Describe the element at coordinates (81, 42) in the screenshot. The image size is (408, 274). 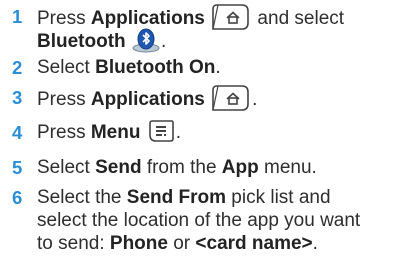
I see `bluetooth-label: Bluetooth` at that location.